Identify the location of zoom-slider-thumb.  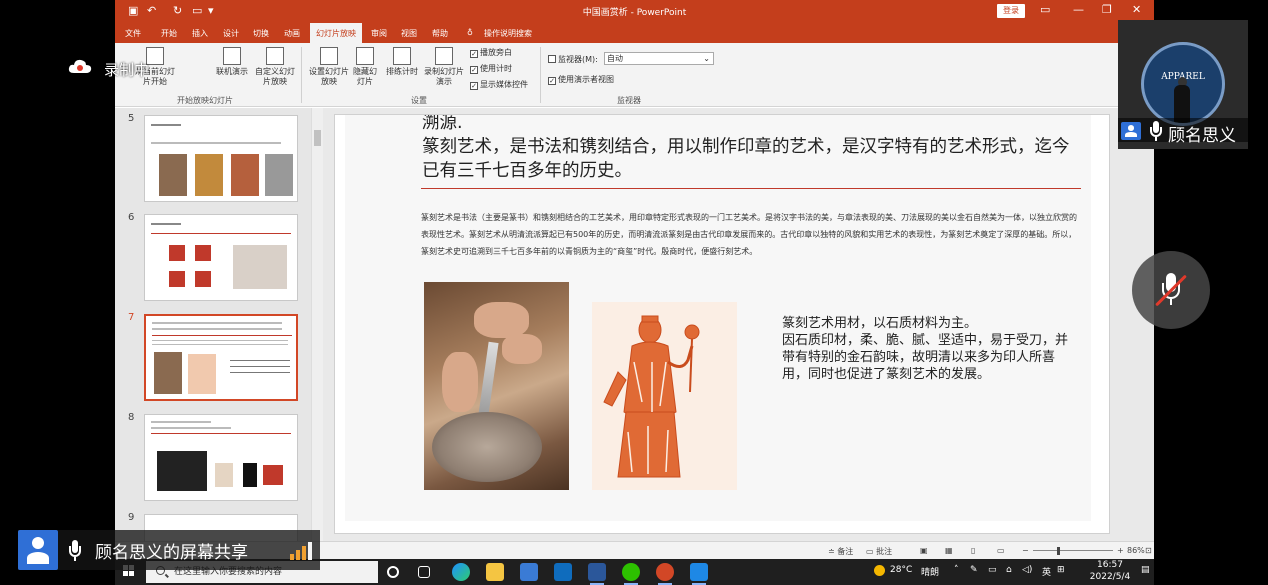
(1058, 551).